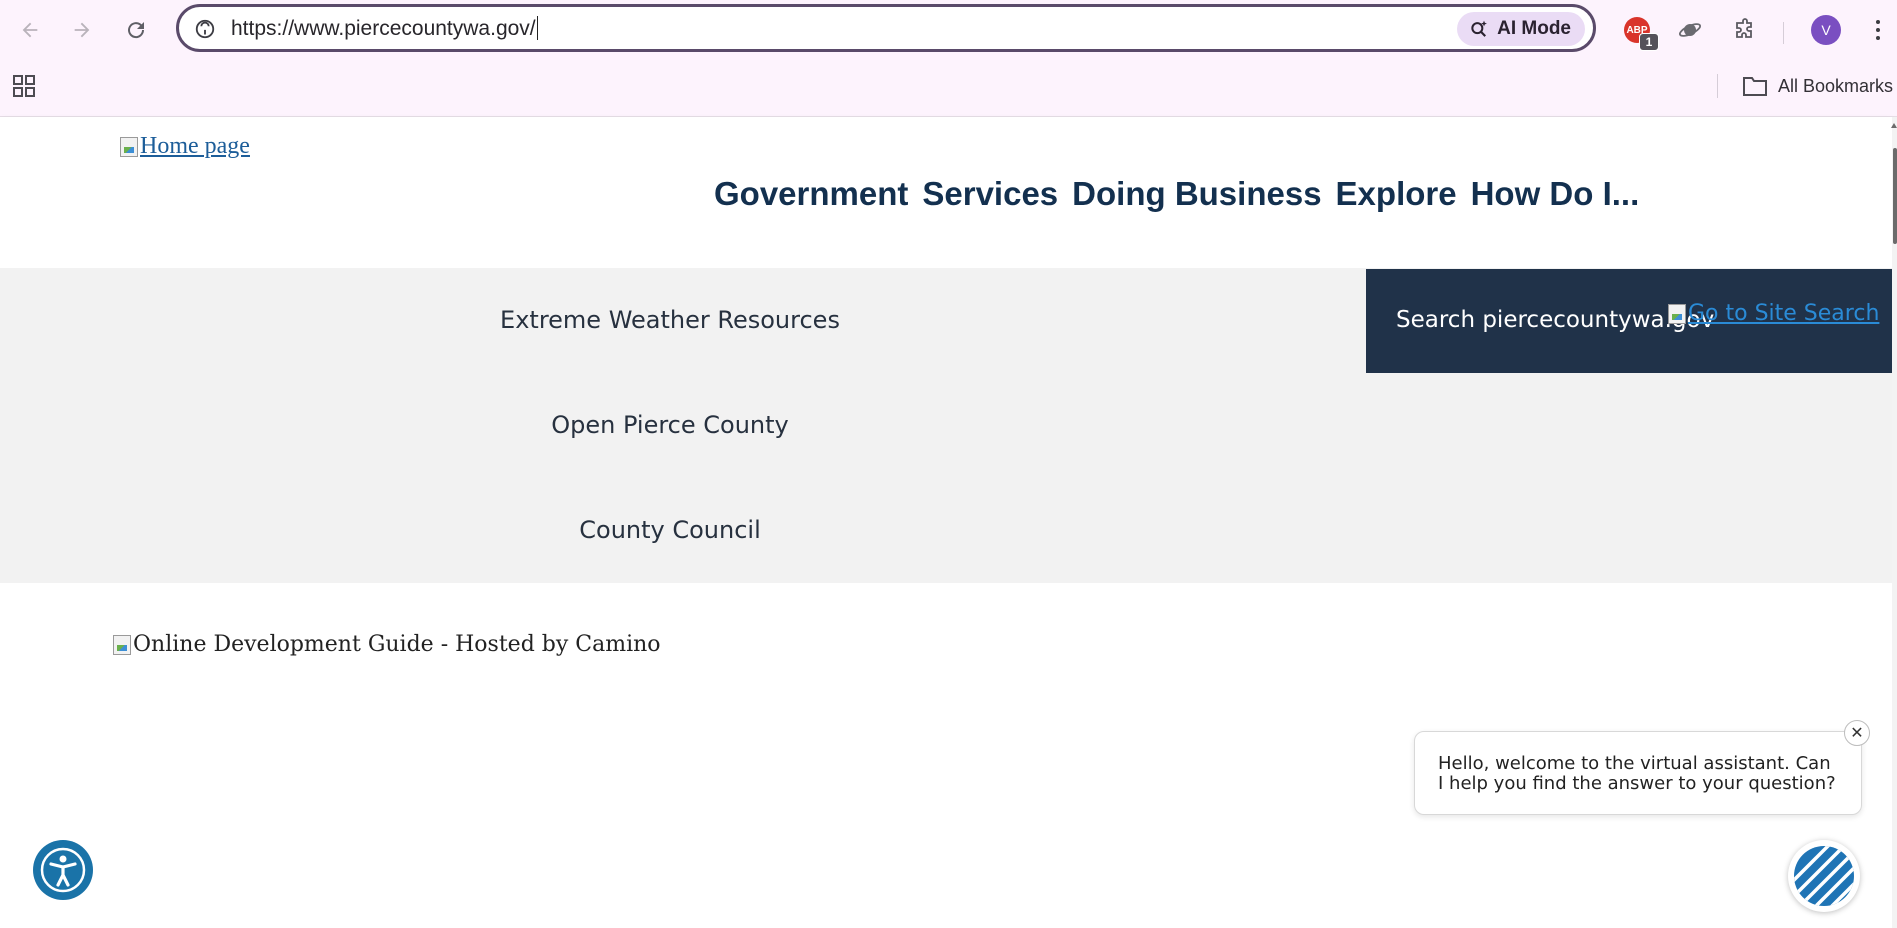 The height and width of the screenshot is (928, 1897). I want to click on arrow-left-icon, so click(30, 30).